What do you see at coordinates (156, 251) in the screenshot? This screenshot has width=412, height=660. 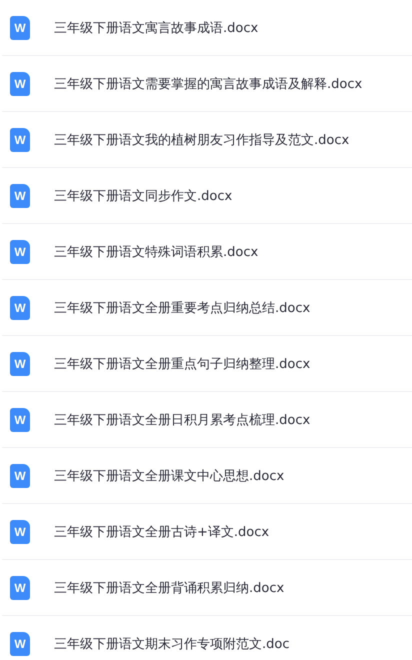 I see `file-name: 三年级下册语文特殊词语积累.docx` at bounding box center [156, 251].